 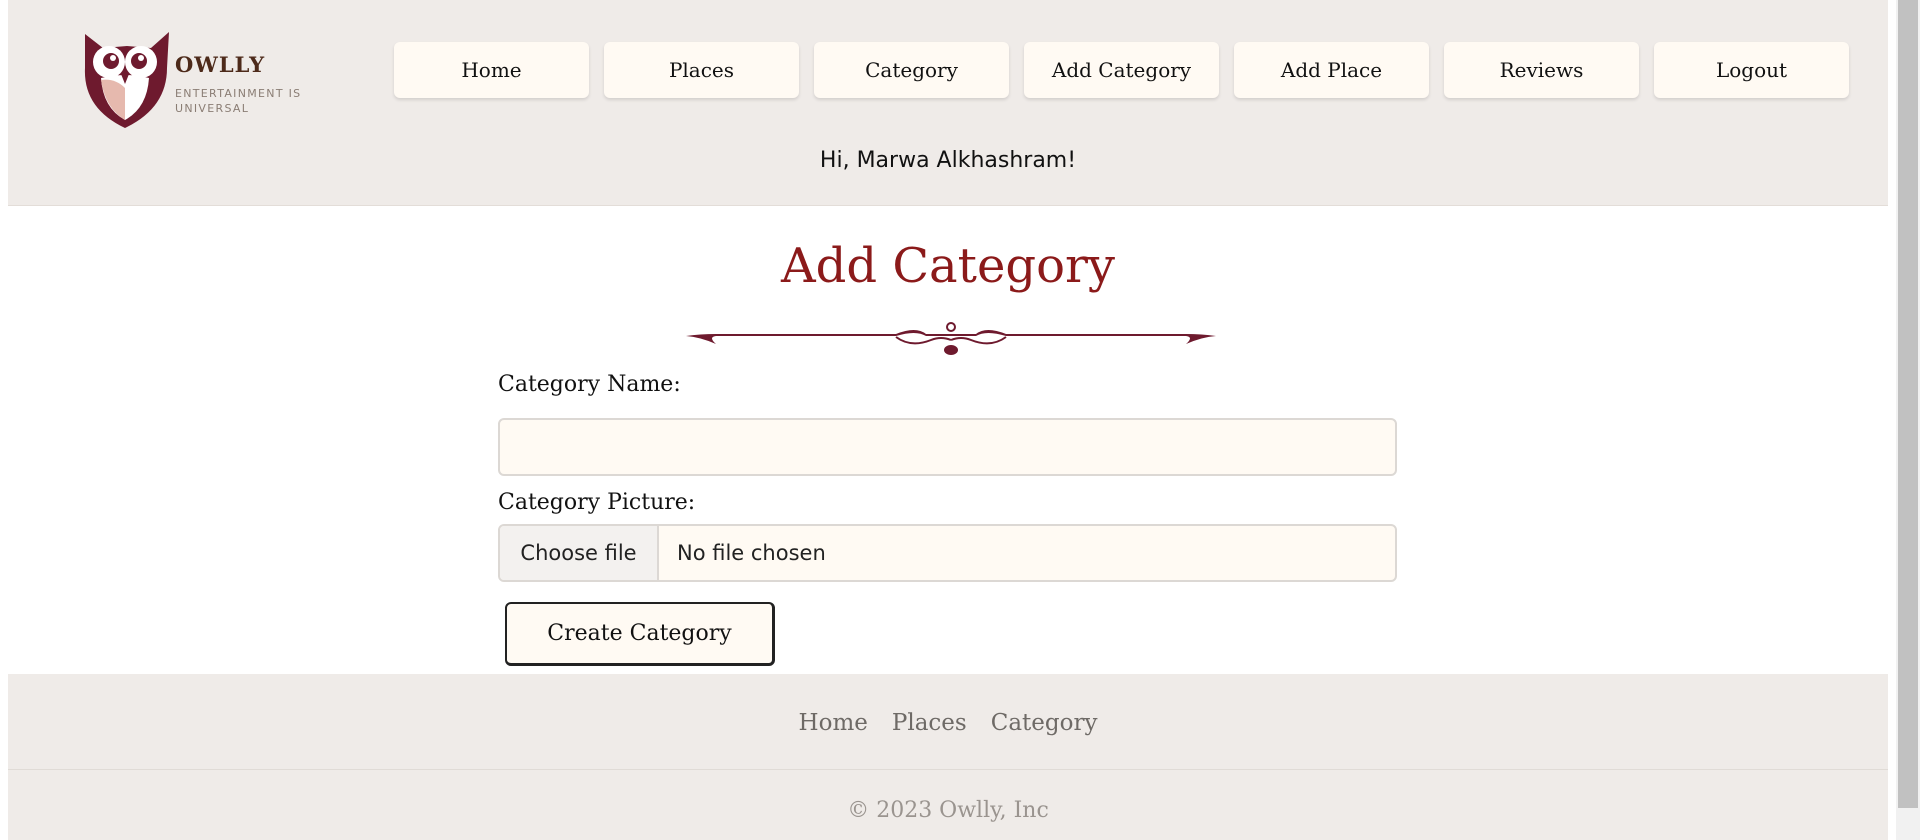 I want to click on nav-add-category-button: Add Category, so click(x=1121, y=70).